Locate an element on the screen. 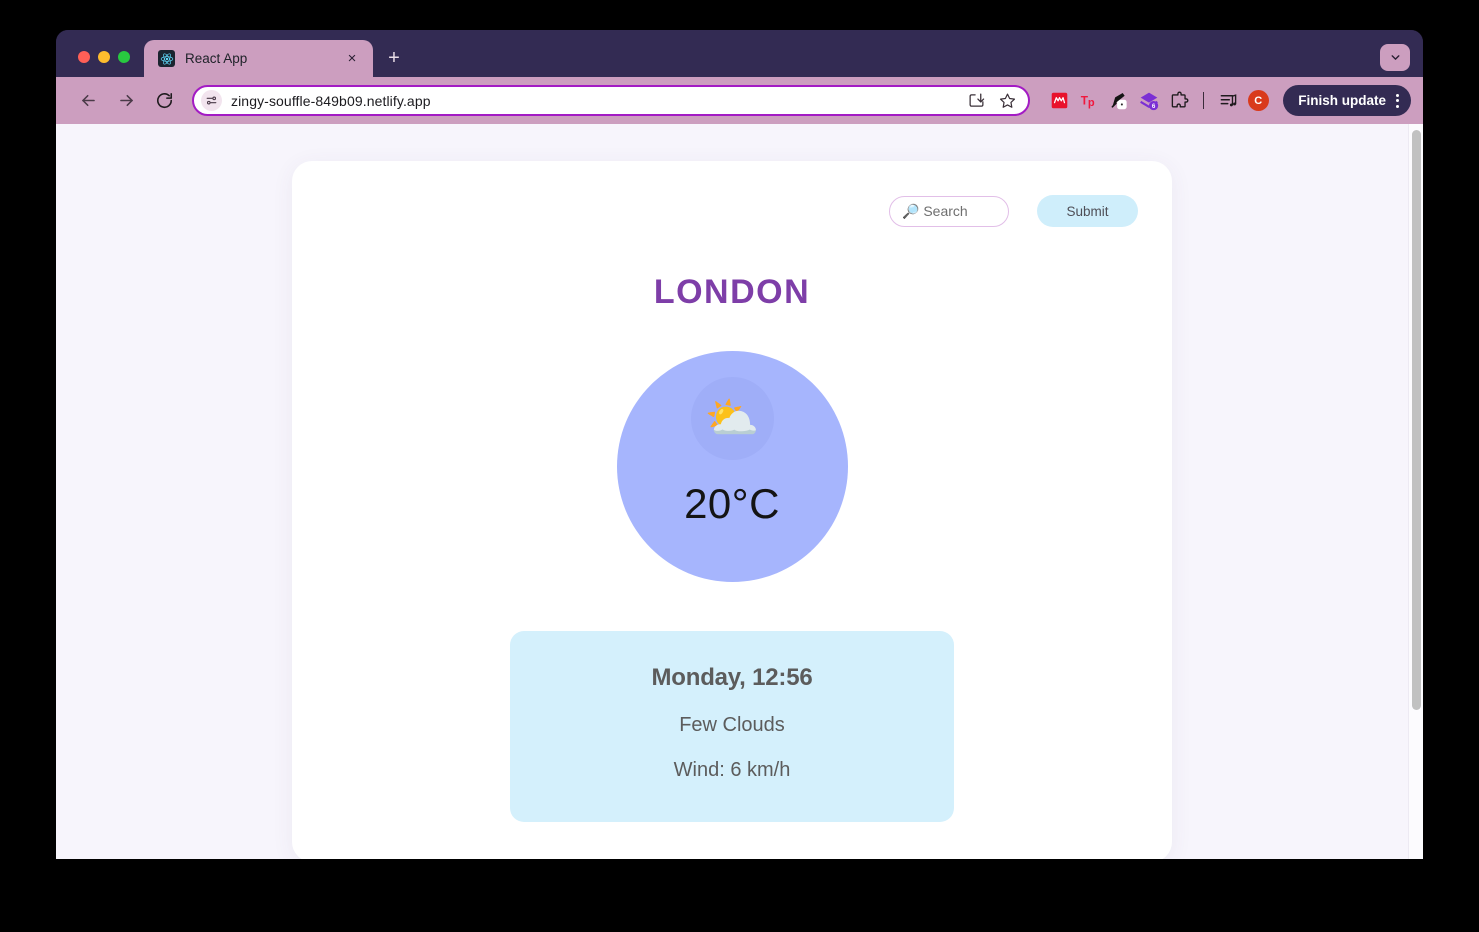  datetime-text: Monday, 12:56 is located at coordinates (732, 677).